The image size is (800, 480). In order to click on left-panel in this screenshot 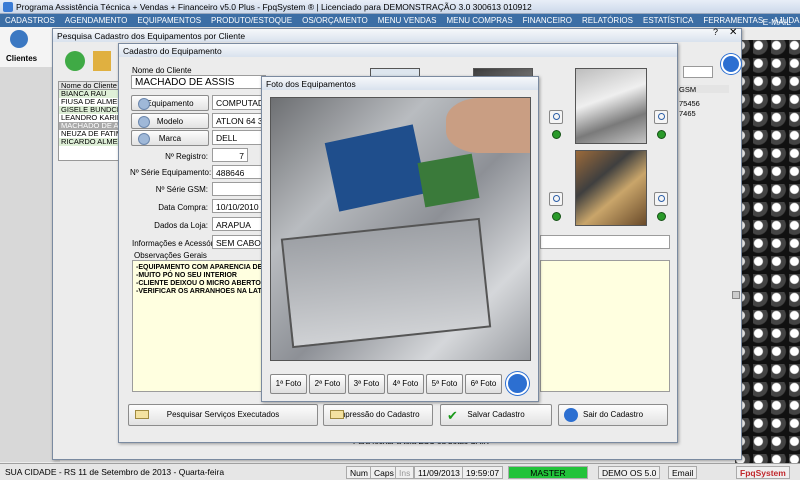, I will do `click(30, 264)`.